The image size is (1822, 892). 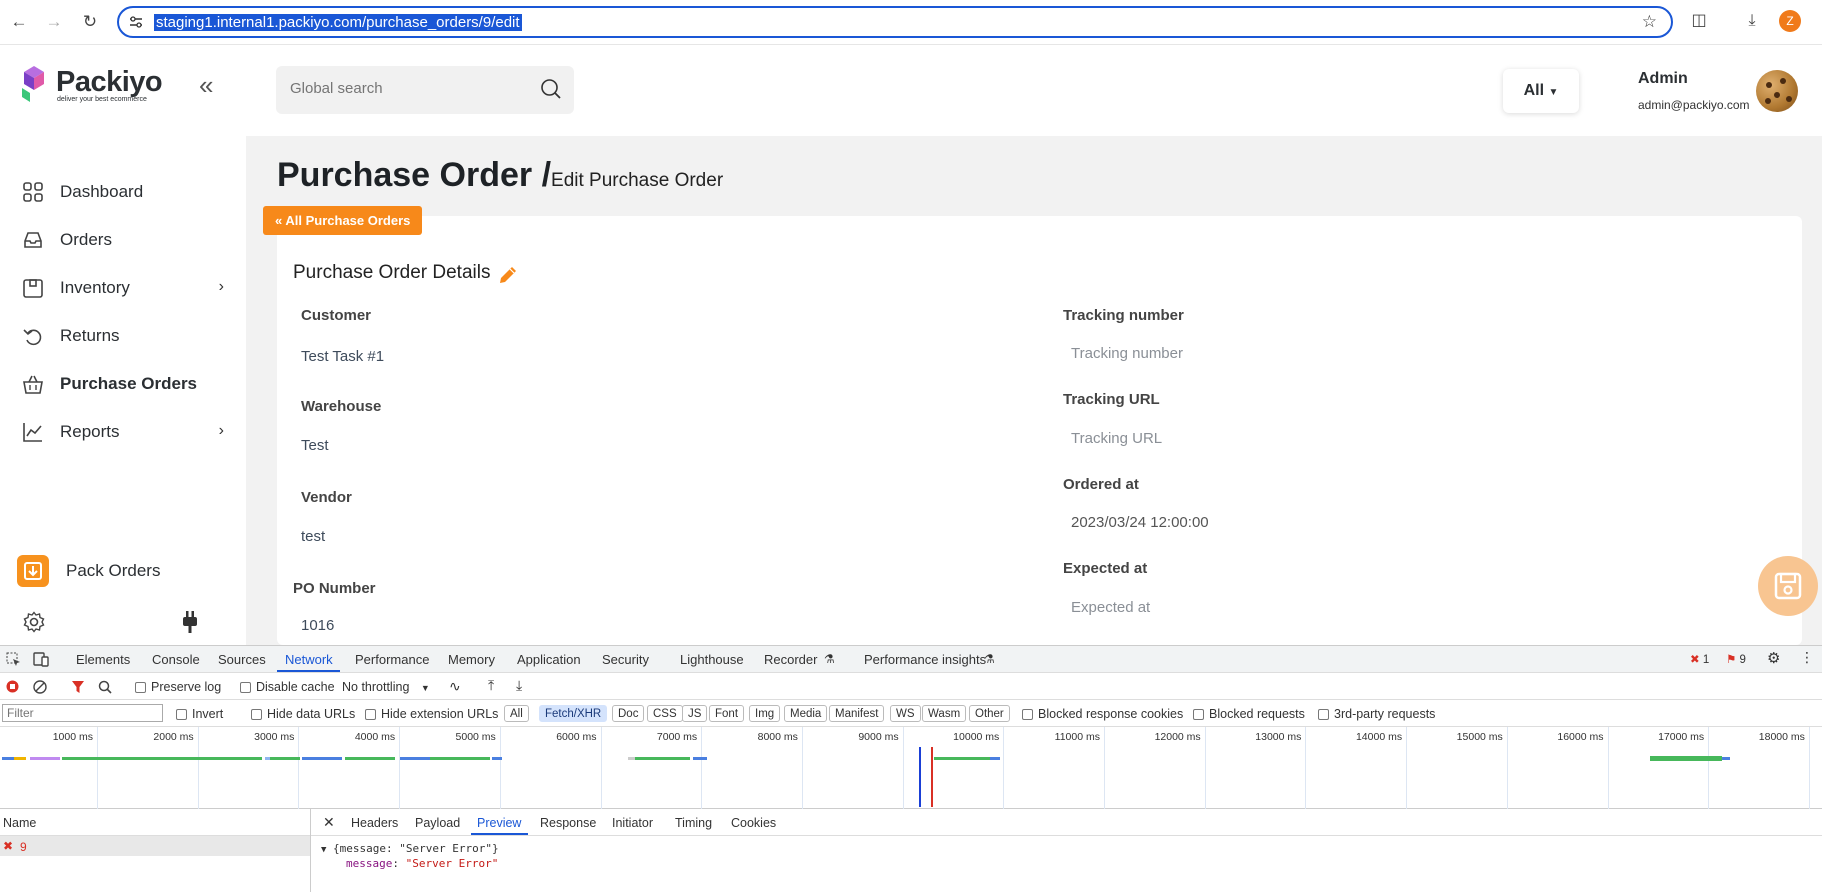 What do you see at coordinates (790, 659) in the screenshot?
I see `tab-recorder: Recorder` at bounding box center [790, 659].